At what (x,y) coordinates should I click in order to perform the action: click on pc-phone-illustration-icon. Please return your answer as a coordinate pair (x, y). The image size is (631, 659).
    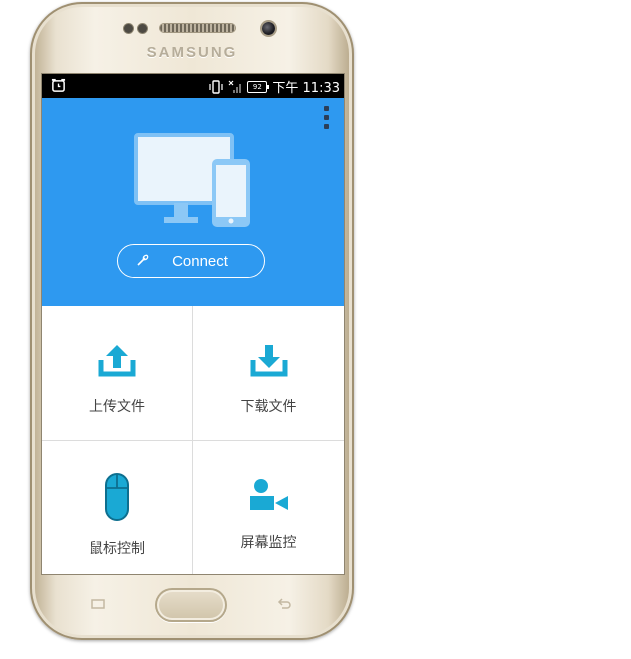
    Looking at the image, I should click on (192, 180).